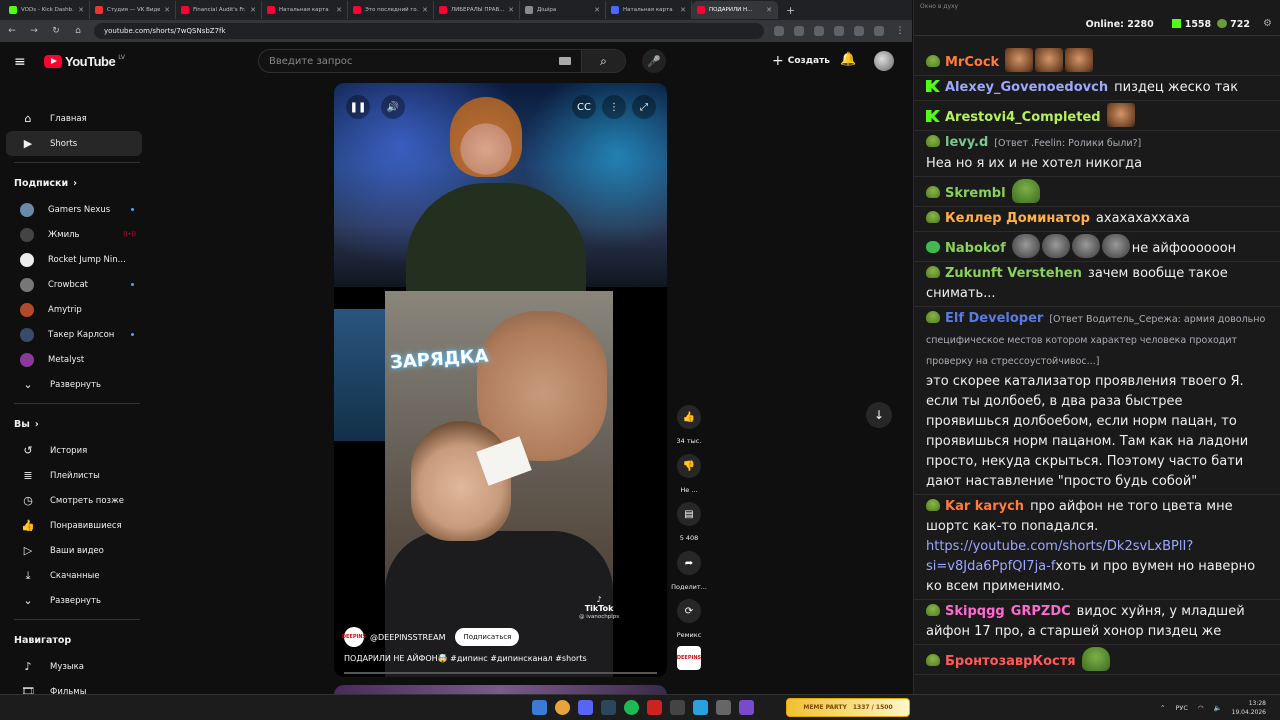  What do you see at coordinates (563, 10) in the screenshot?
I see `browser-tab: Дiшiра ✕` at bounding box center [563, 10].